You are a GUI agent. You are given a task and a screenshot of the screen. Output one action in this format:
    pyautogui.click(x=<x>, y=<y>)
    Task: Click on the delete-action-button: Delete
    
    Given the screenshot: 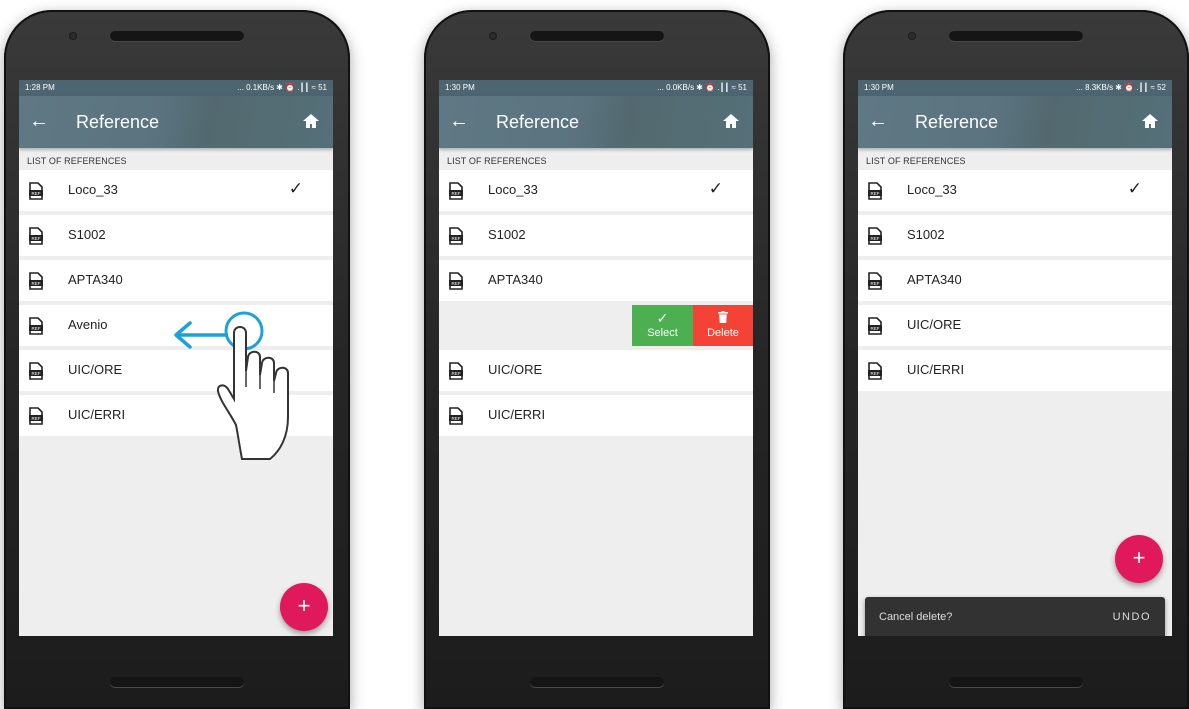 What is the action you would take?
    pyautogui.click(x=723, y=325)
    